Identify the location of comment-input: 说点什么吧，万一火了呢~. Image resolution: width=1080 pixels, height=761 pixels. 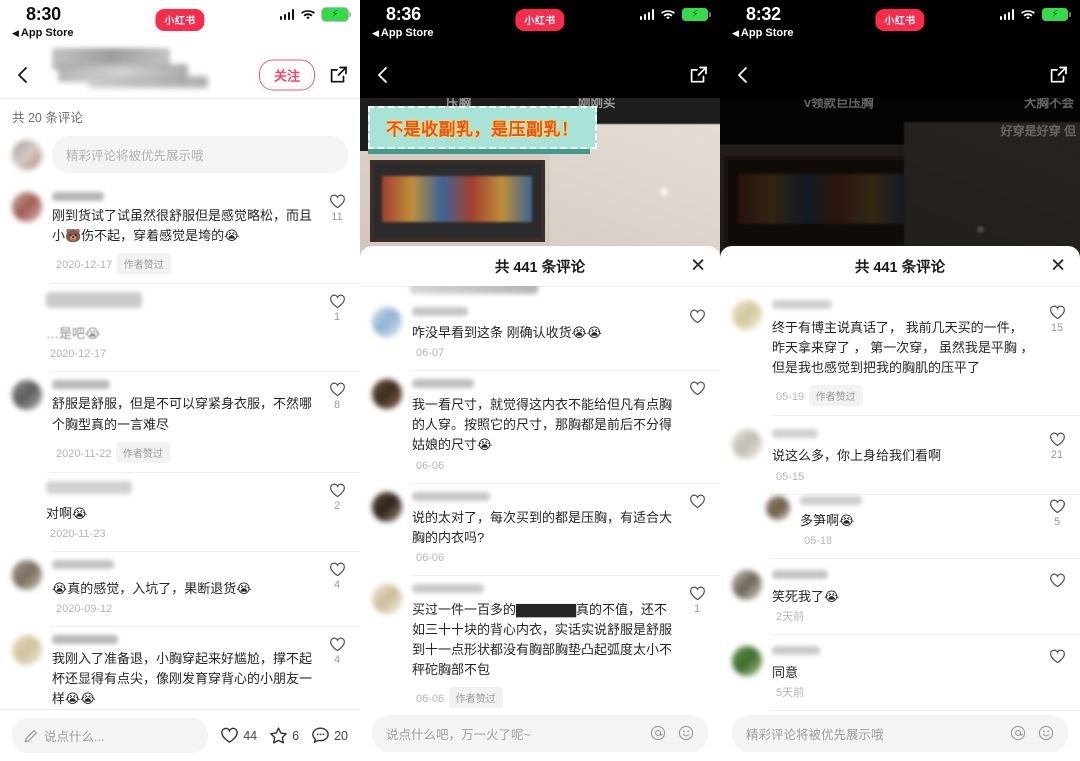
(540, 733).